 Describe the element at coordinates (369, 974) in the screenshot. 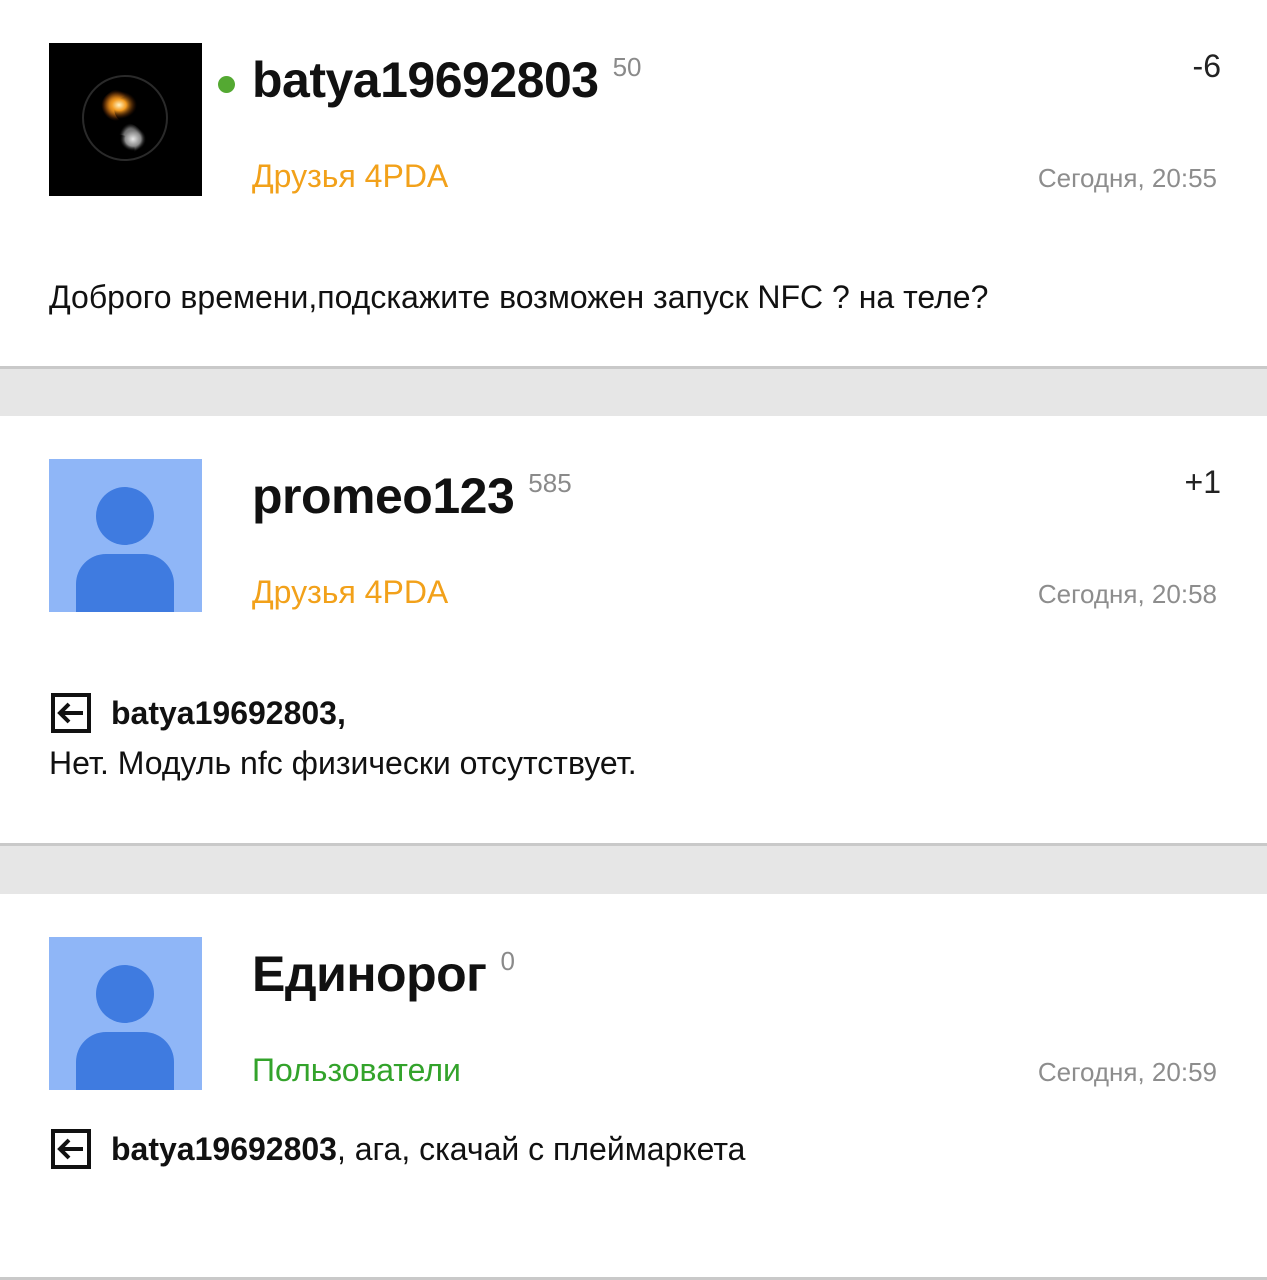

I see `author-name: Единорог` at that location.